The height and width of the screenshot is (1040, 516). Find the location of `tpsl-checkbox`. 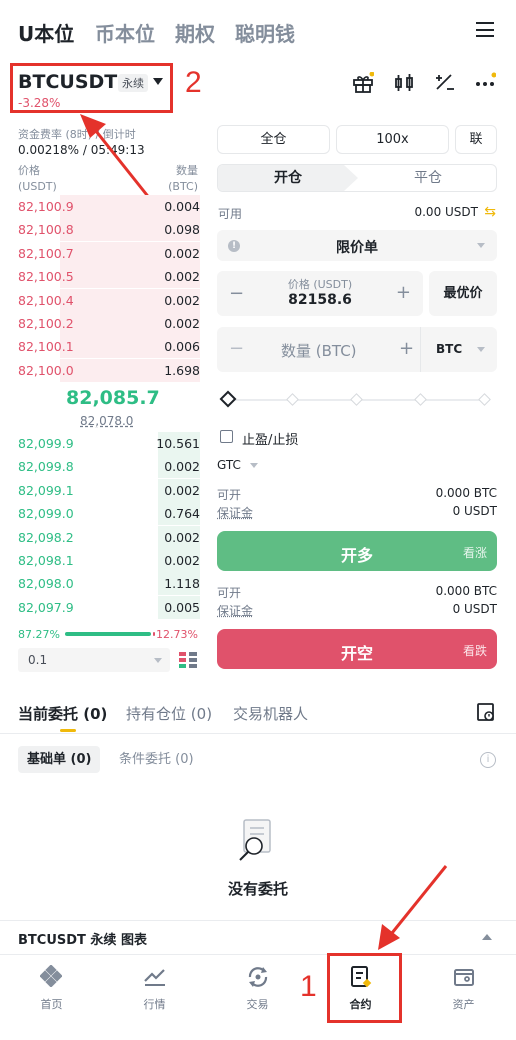

tpsl-checkbox is located at coordinates (226, 436).